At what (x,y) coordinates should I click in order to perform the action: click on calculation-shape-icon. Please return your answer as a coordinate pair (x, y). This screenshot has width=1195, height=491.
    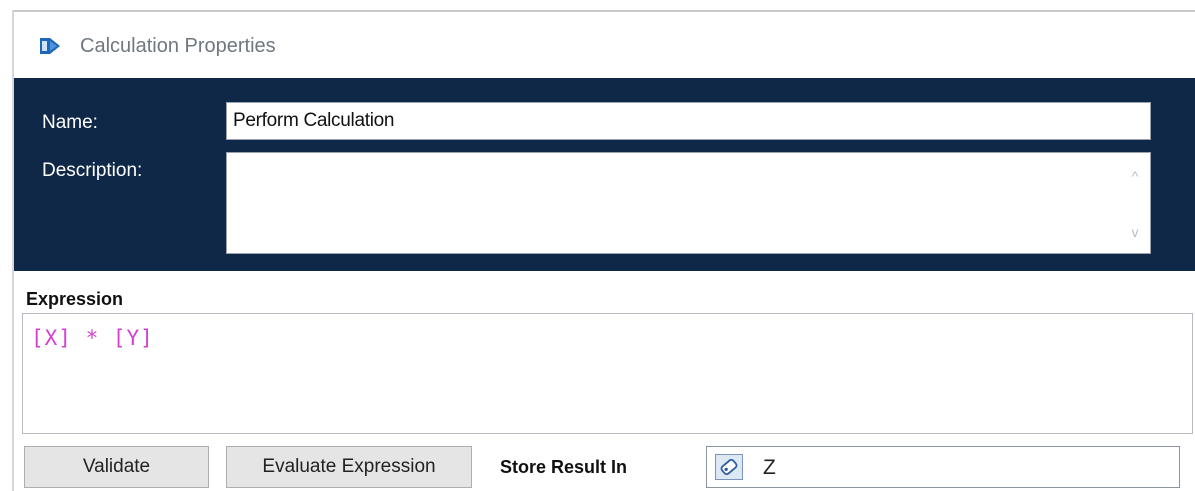
    Looking at the image, I should click on (50, 46).